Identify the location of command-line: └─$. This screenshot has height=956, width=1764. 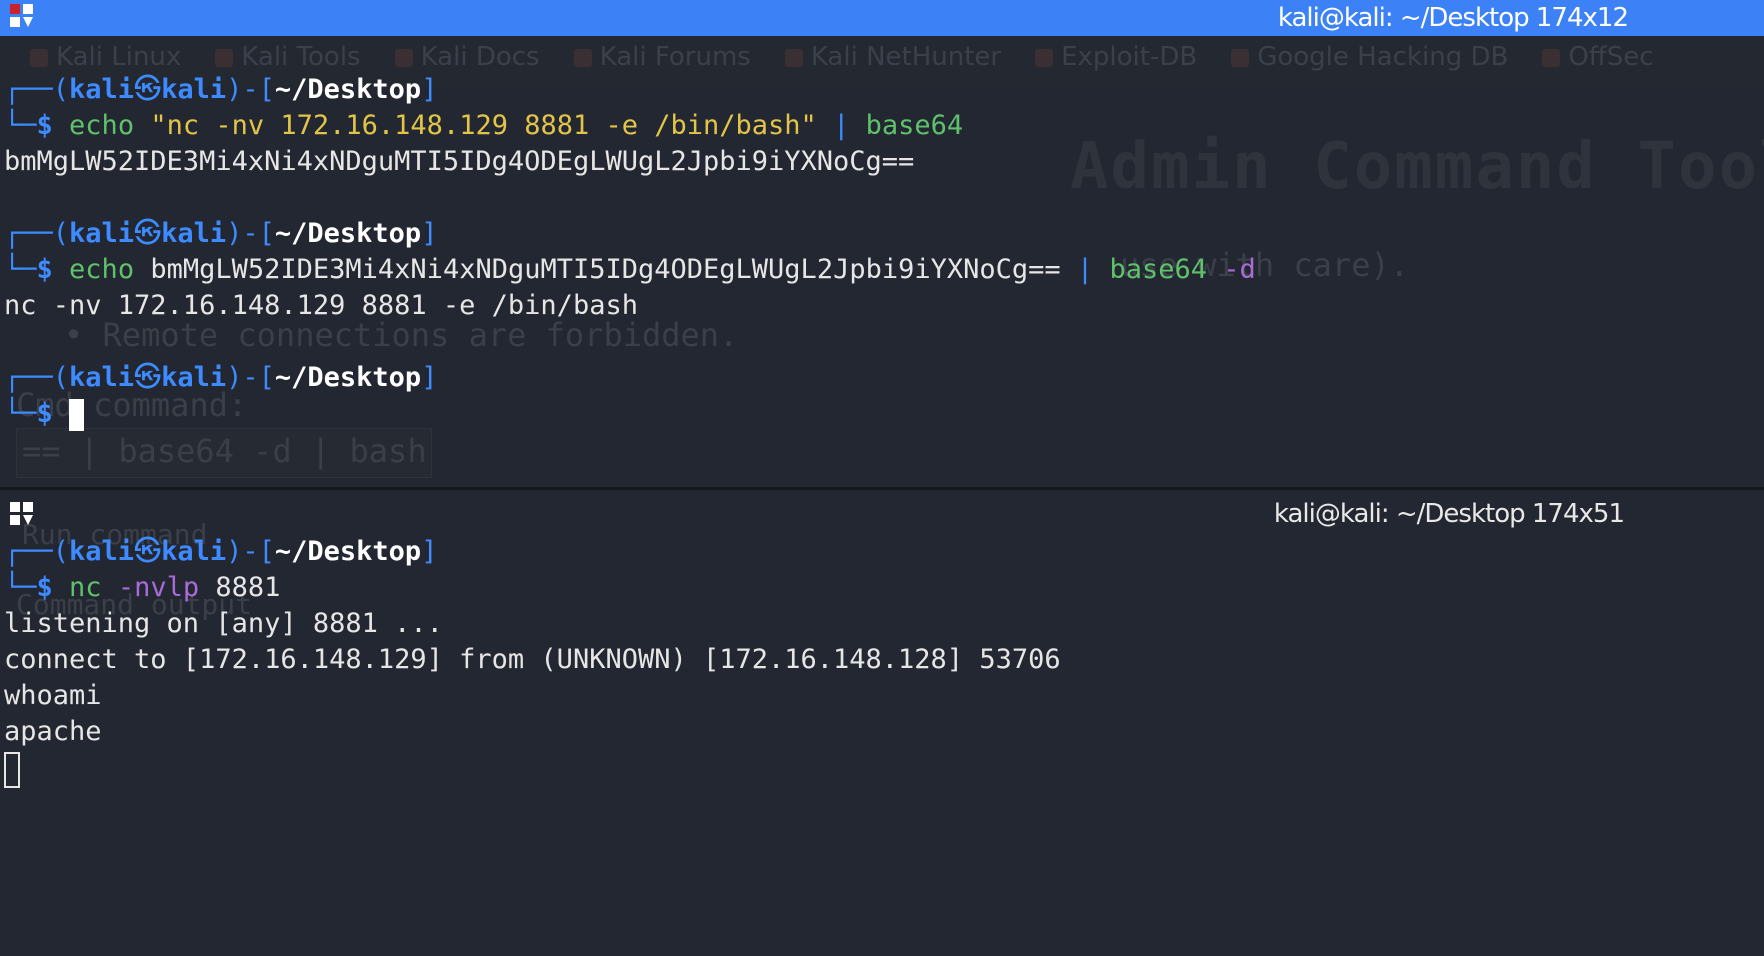
(44, 414).